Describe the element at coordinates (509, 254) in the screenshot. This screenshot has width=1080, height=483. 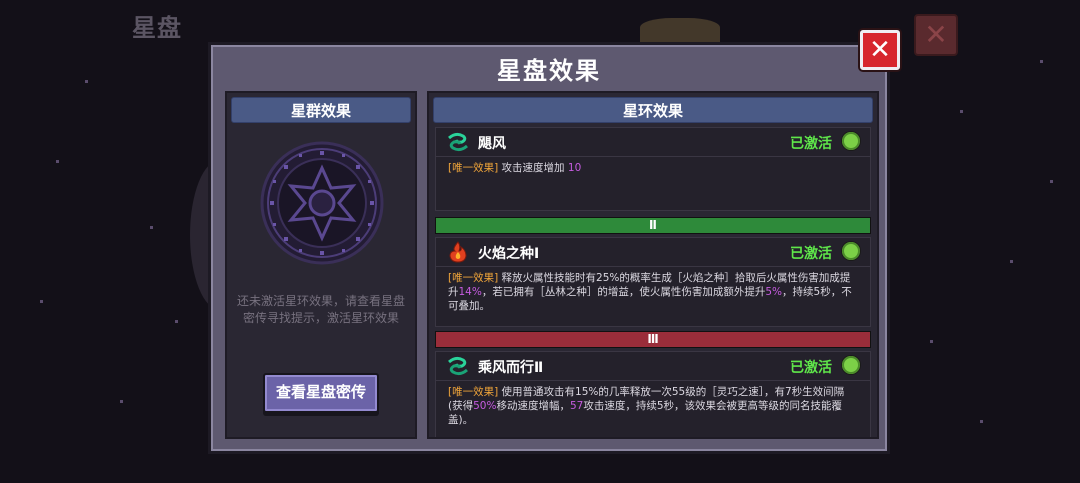
I see `skill-name: 火焰之种Ⅰ` at that location.